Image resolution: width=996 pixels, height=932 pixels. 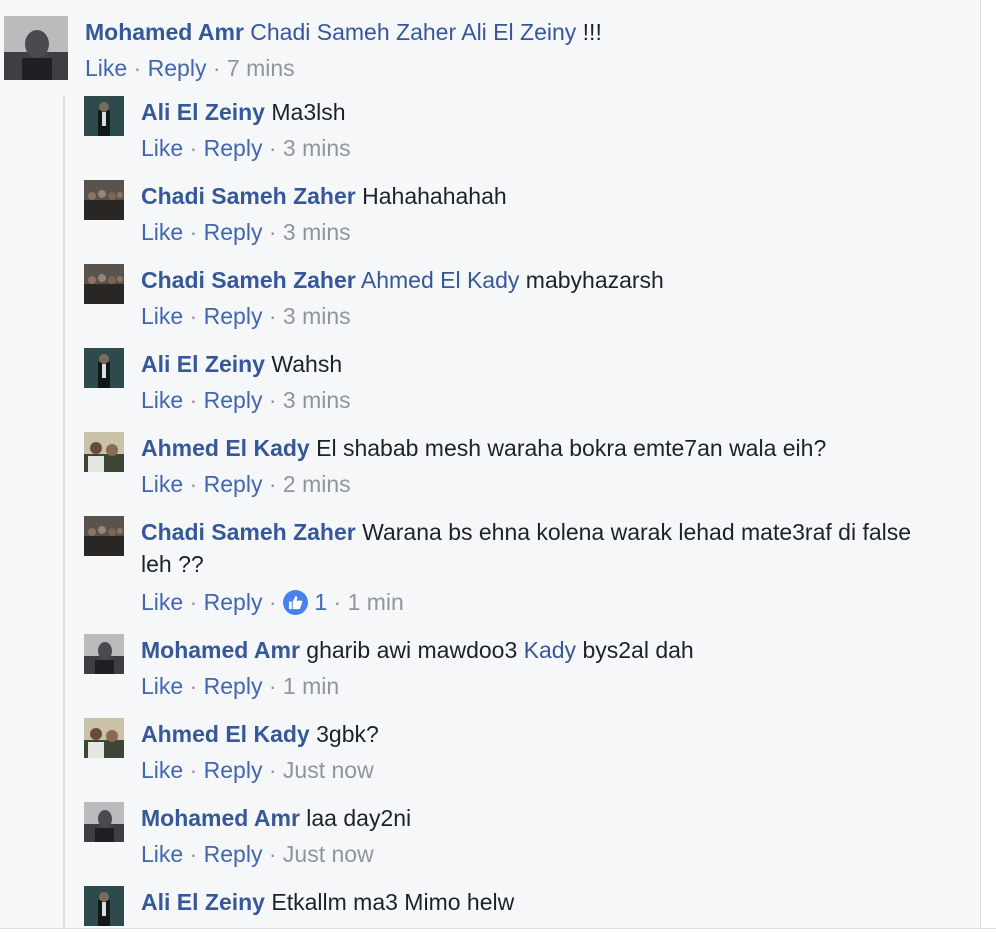 I want to click on comment-text: Wahsh, so click(x=307, y=364).